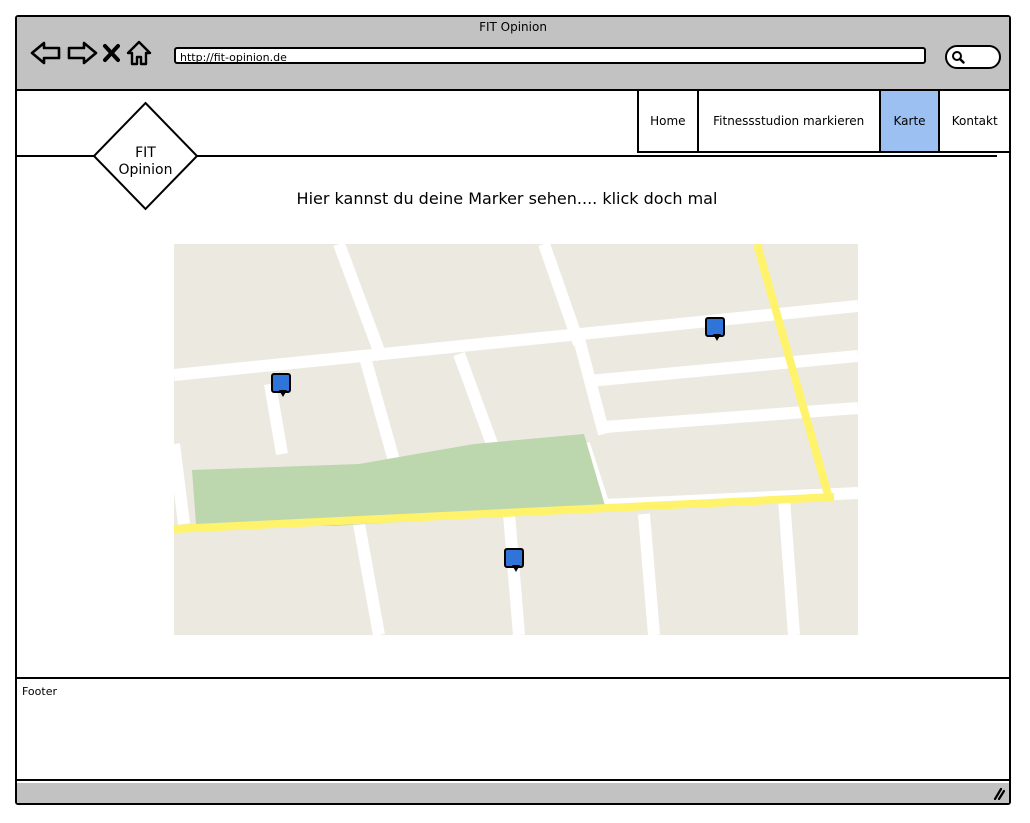 This screenshot has width=1030, height=823. What do you see at coordinates (513, 793) in the screenshot?
I see `browser-statusbar` at bounding box center [513, 793].